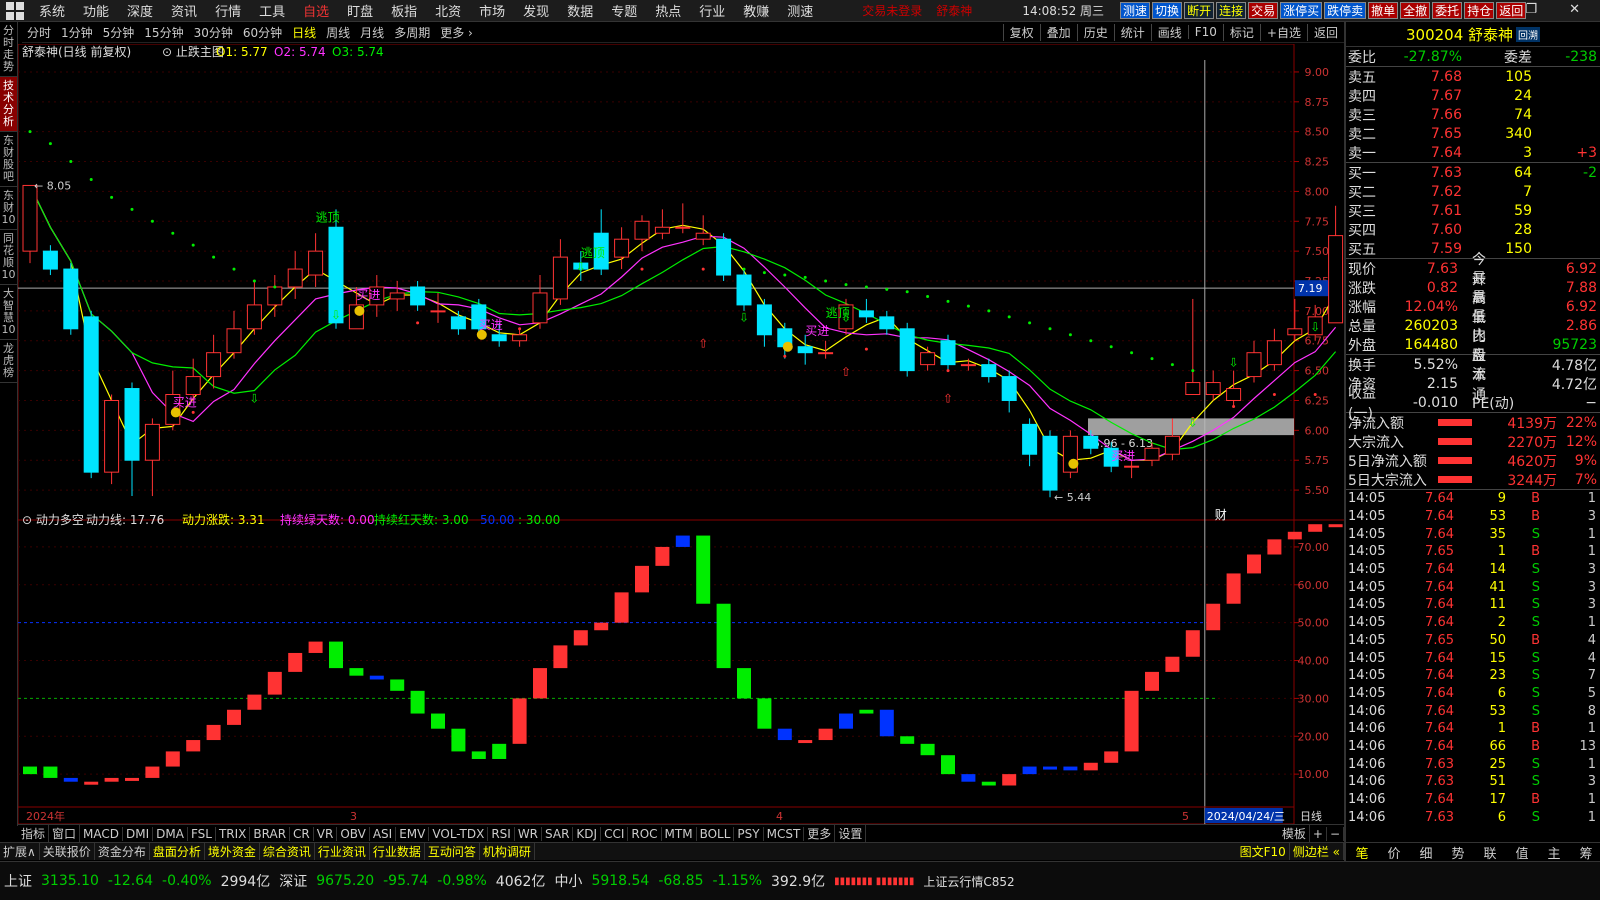  What do you see at coordinates (1537, 9) in the screenshot?
I see `window-controls: — ❐ ✕` at bounding box center [1537, 9].